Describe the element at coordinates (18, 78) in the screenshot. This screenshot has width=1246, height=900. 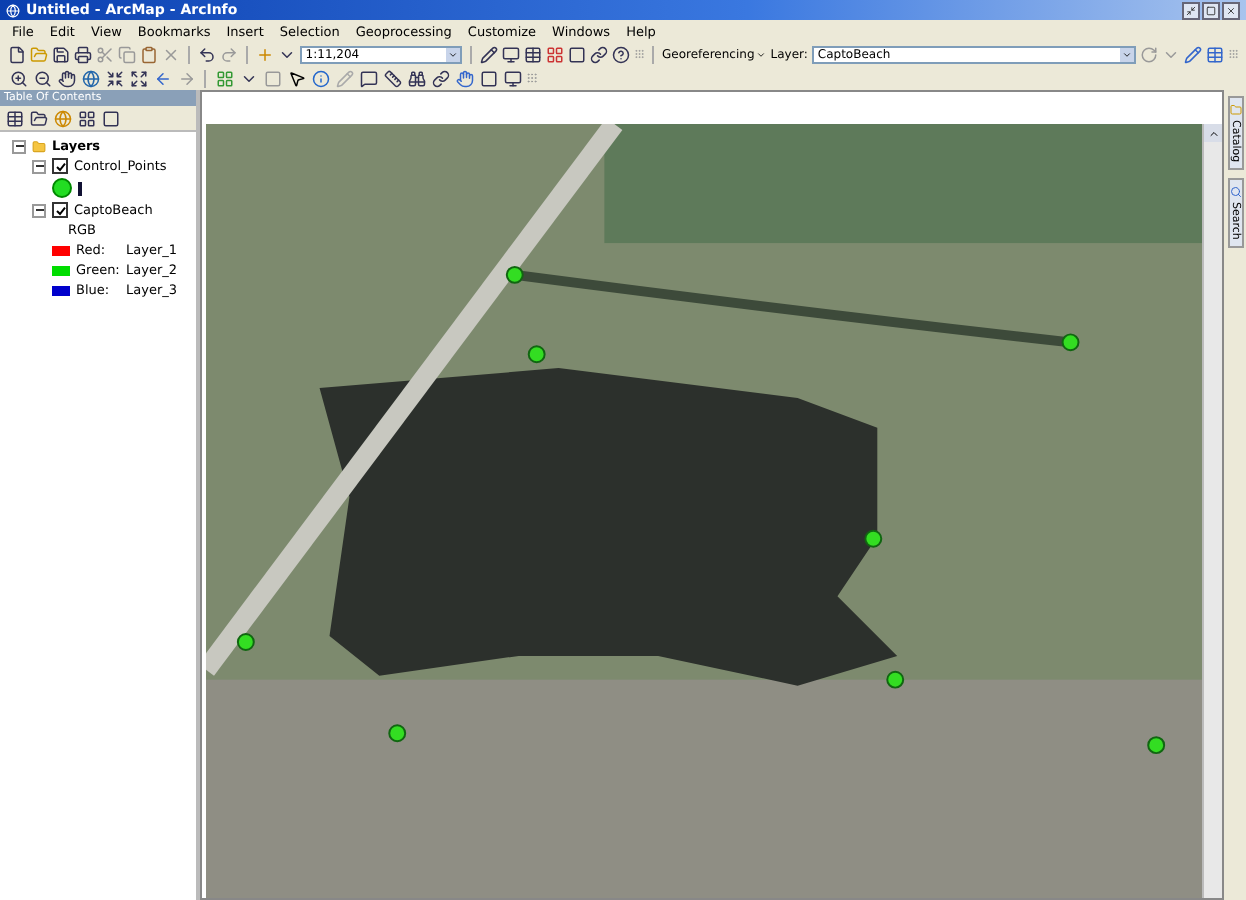
I see `zoom-in-icon` at that location.